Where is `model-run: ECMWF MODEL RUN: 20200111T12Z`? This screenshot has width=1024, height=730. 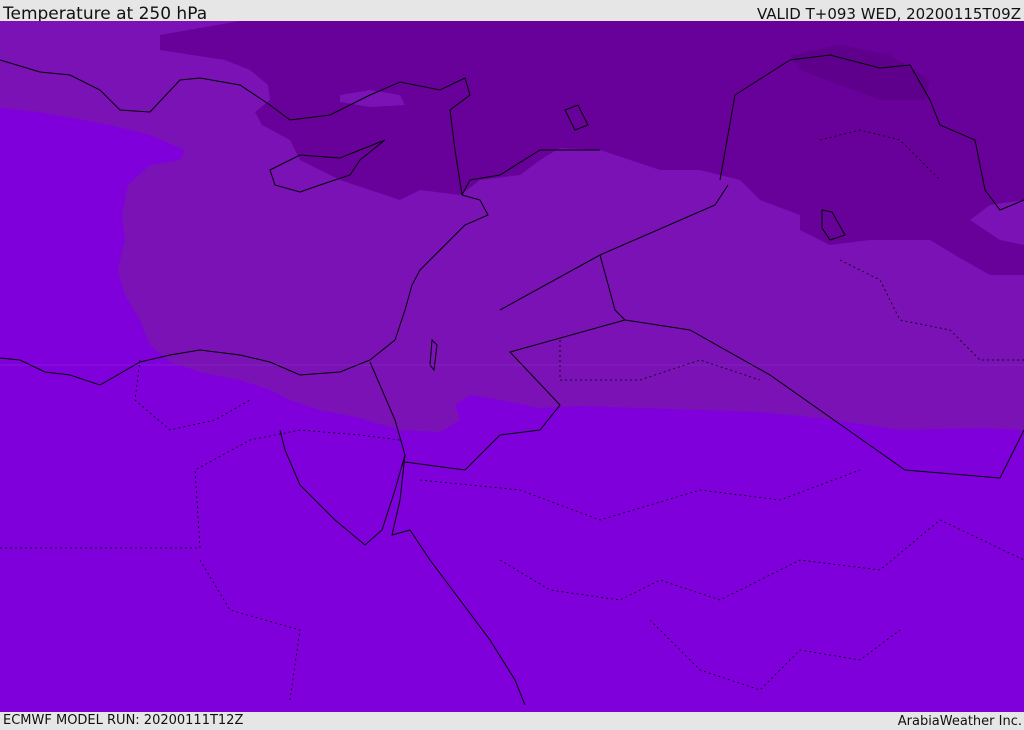
model-run: ECMWF MODEL RUN: 20200111T12Z is located at coordinates (123, 720).